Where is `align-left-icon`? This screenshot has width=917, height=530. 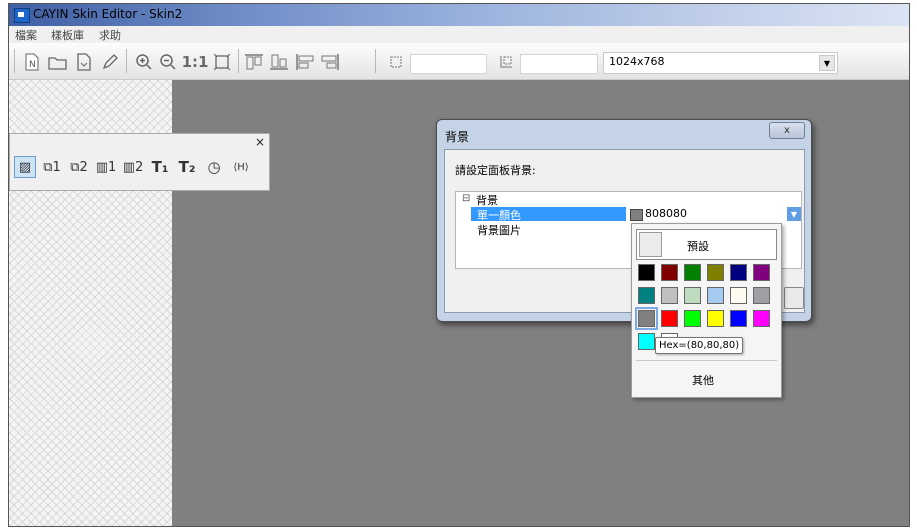
align-left-icon is located at coordinates (305, 62).